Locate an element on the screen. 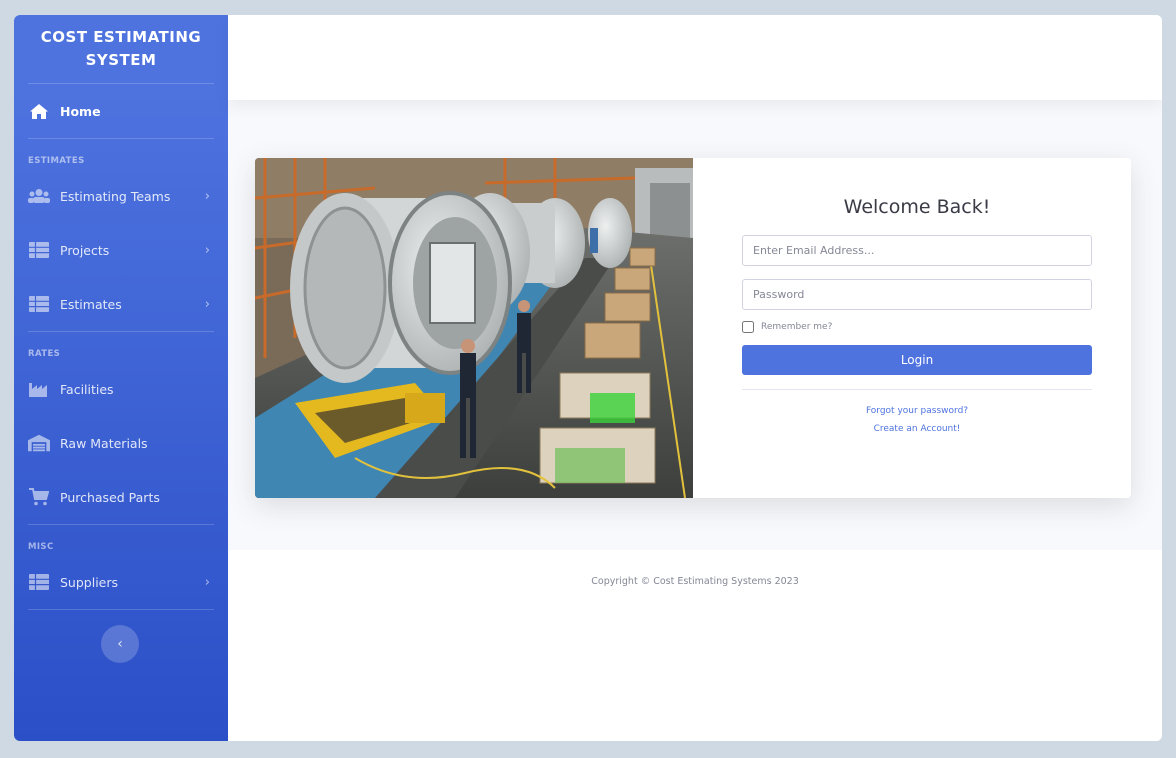  sidebar-item-estimating-teams: Estimating Teams › is located at coordinates (121, 196).